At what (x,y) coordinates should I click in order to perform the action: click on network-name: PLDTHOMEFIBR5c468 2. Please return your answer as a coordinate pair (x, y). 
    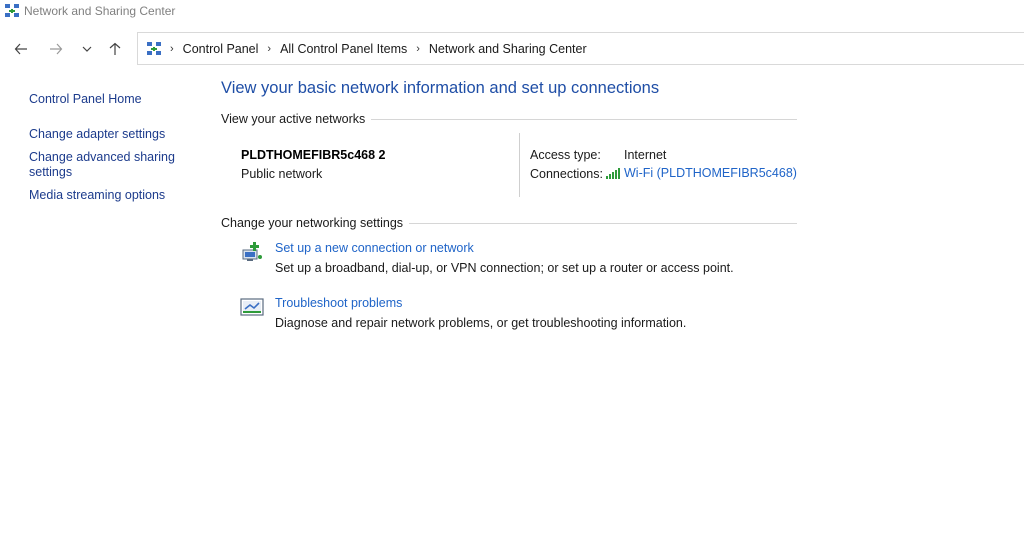
    Looking at the image, I should click on (313, 155).